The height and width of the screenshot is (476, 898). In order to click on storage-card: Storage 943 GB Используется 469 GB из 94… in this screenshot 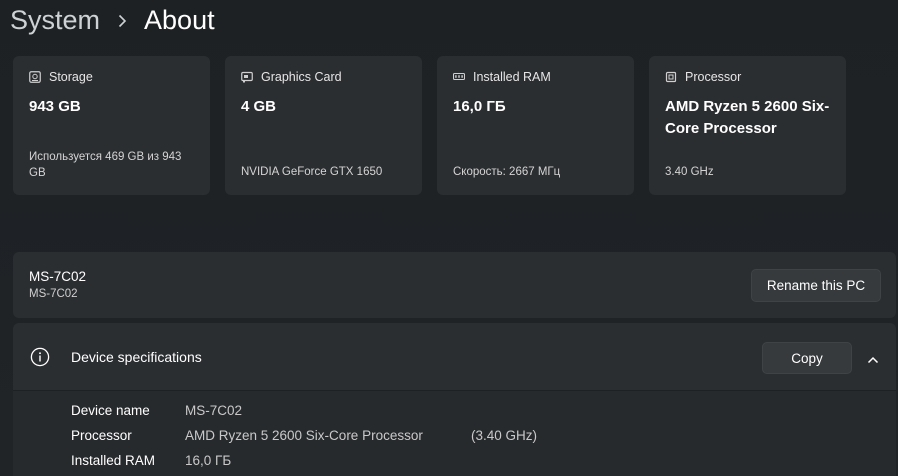, I will do `click(111, 125)`.